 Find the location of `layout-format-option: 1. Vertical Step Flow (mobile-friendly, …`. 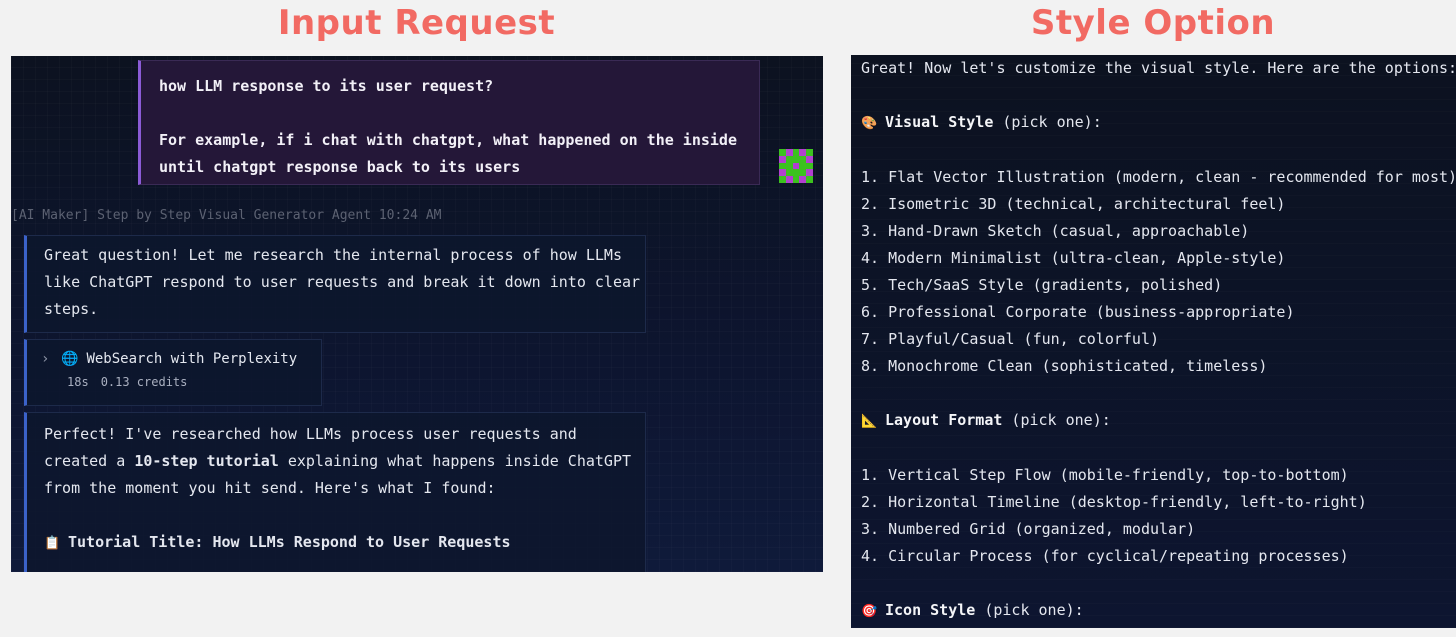

layout-format-option: 1. Vertical Step Flow (mobile-friendly, … is located at coordinates (1105, 475).